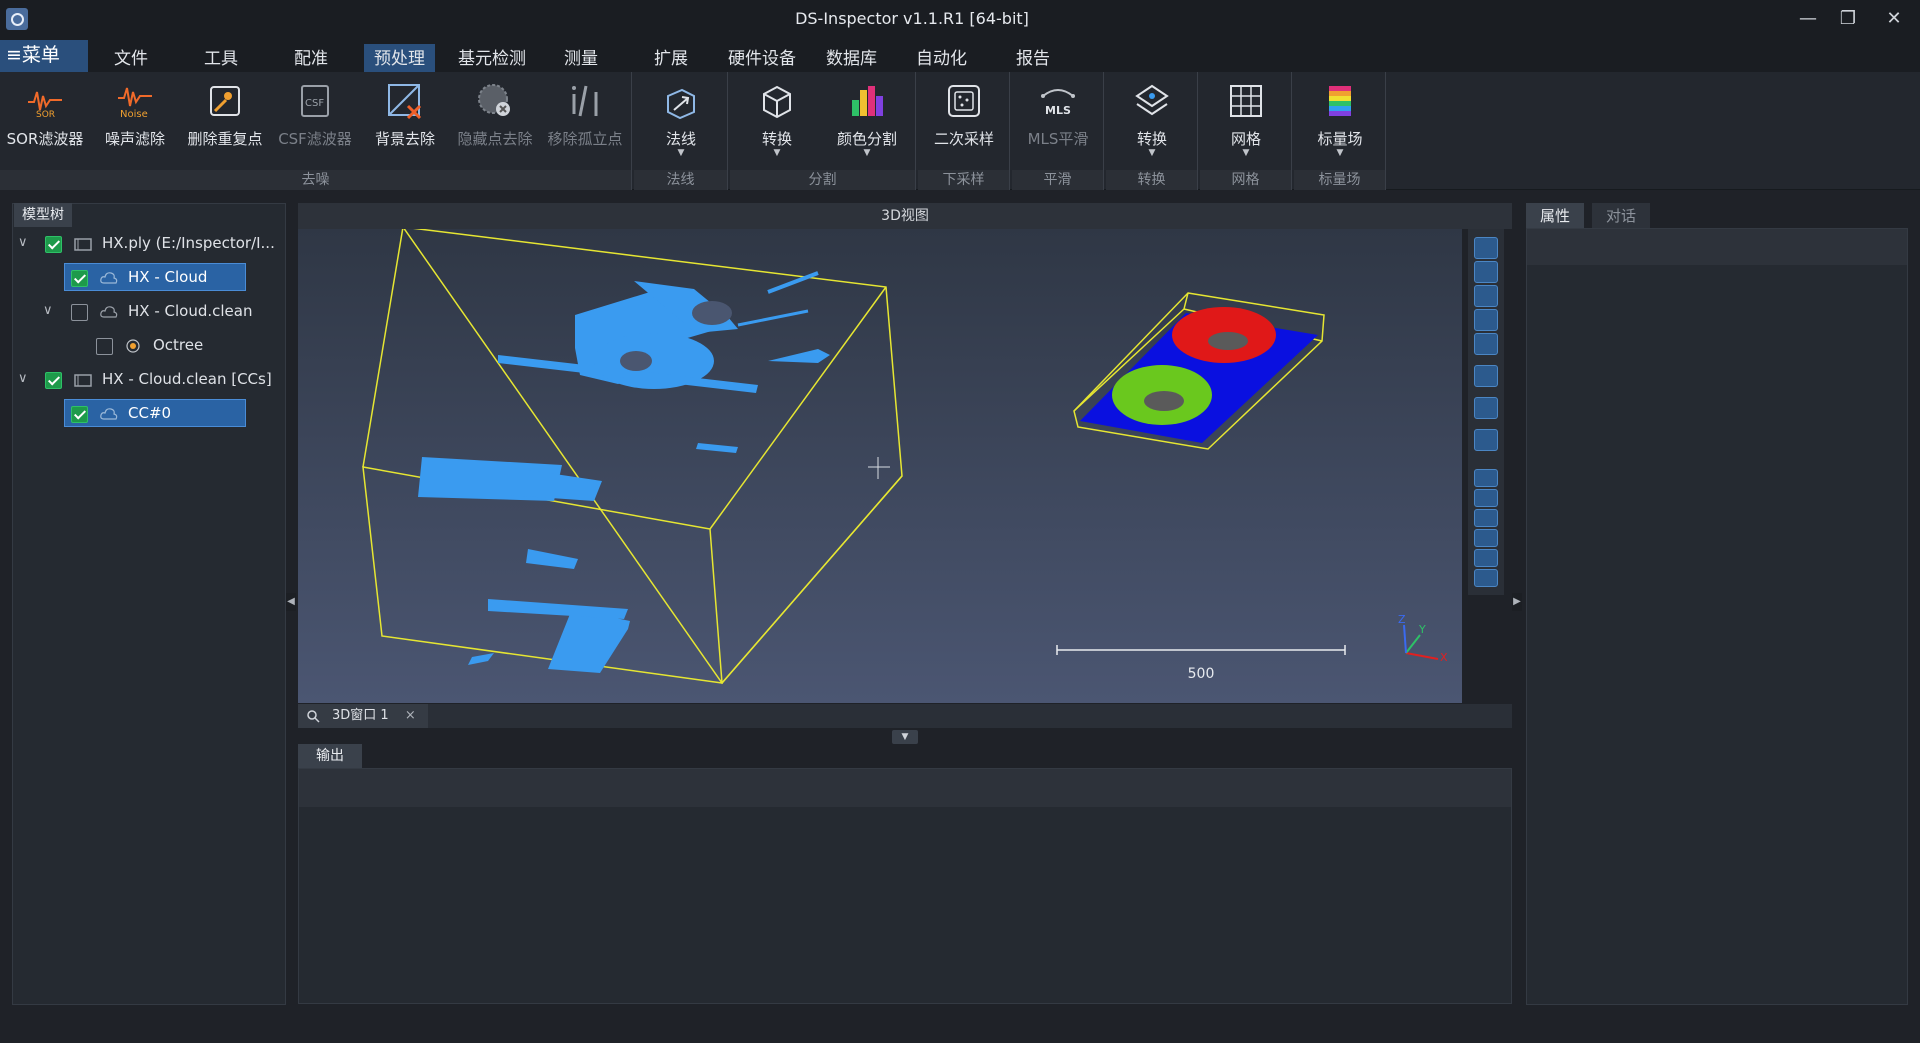  Describe the element at coordinates (311, 59) in the screenshot. I see `menu-registration: 配准` at that location.